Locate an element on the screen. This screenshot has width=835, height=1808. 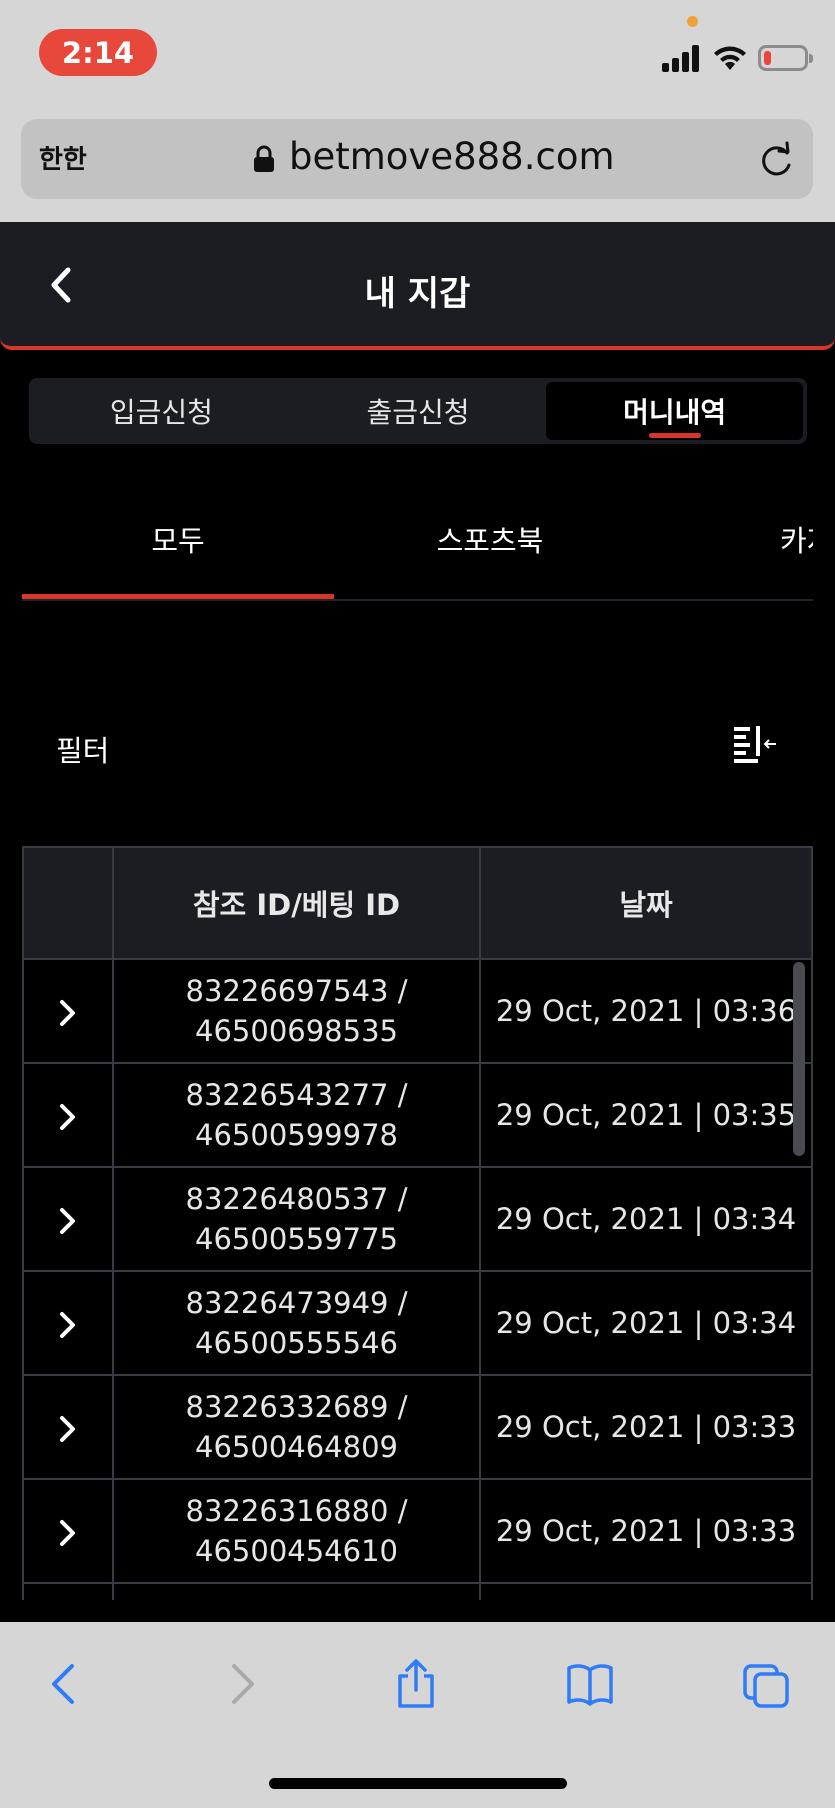
url-bar: 한한 betmove888.com is located at coordinates (417, 159).